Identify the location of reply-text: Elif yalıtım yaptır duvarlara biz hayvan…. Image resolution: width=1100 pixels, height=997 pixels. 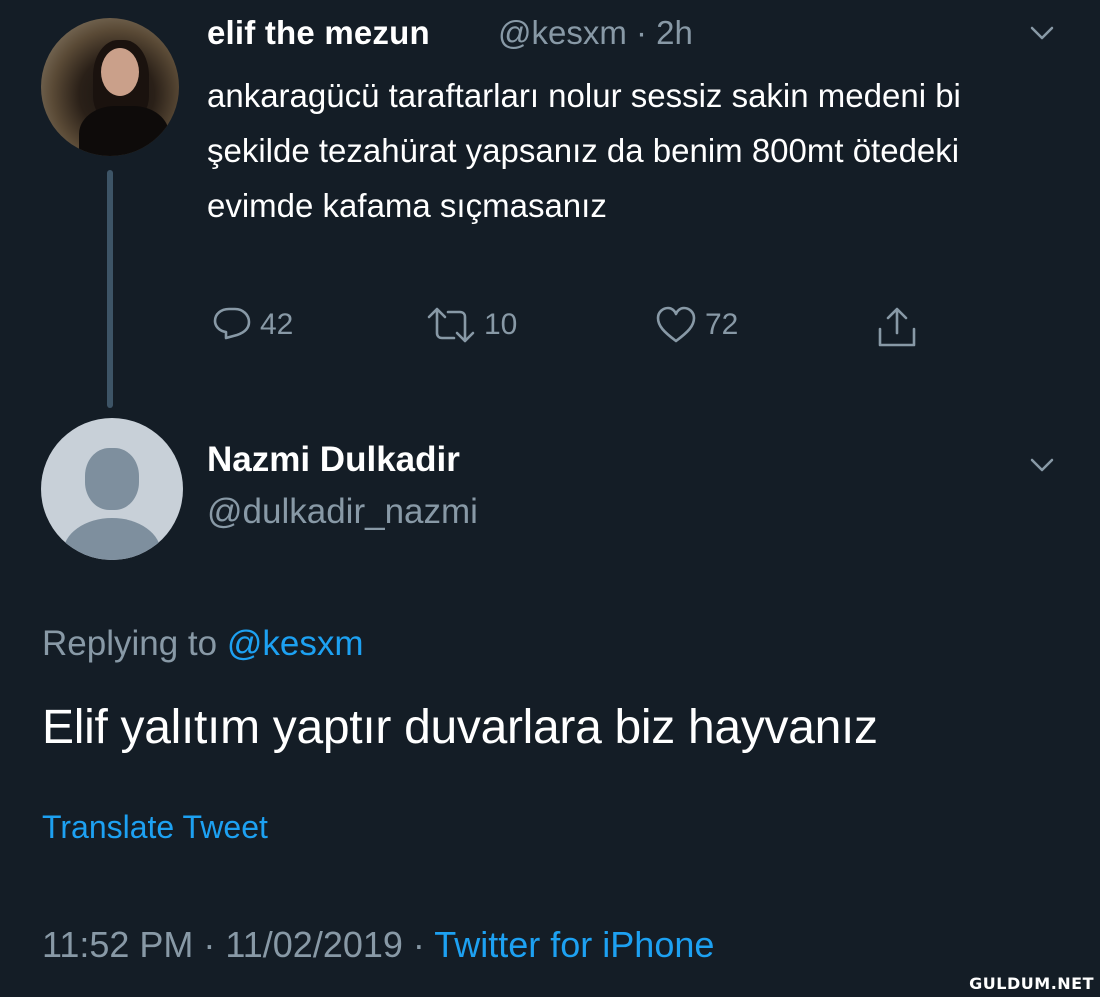
(460, 727).